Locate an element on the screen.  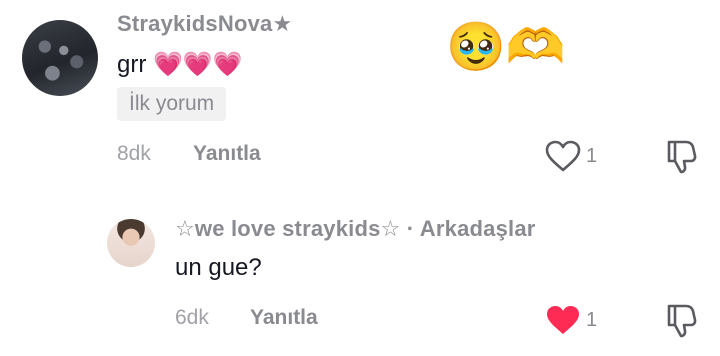
reply-username: ☆we love straykids☆ is located at coordinates (287, 228).